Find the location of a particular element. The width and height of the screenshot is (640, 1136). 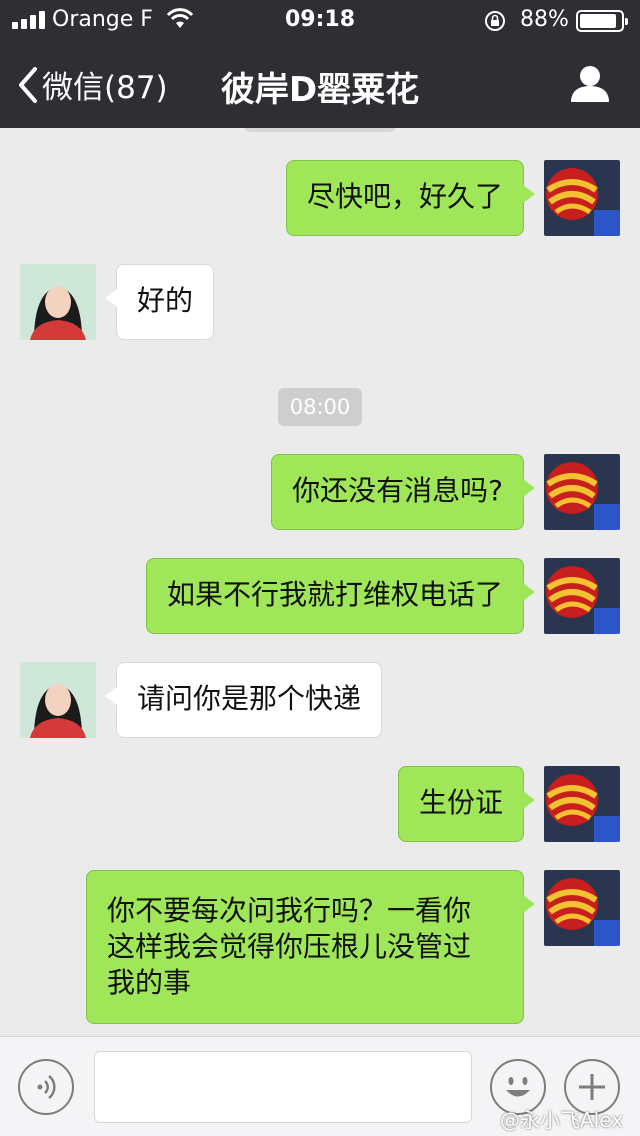

scrolled-timestamp is located at coordinates (320, 130).